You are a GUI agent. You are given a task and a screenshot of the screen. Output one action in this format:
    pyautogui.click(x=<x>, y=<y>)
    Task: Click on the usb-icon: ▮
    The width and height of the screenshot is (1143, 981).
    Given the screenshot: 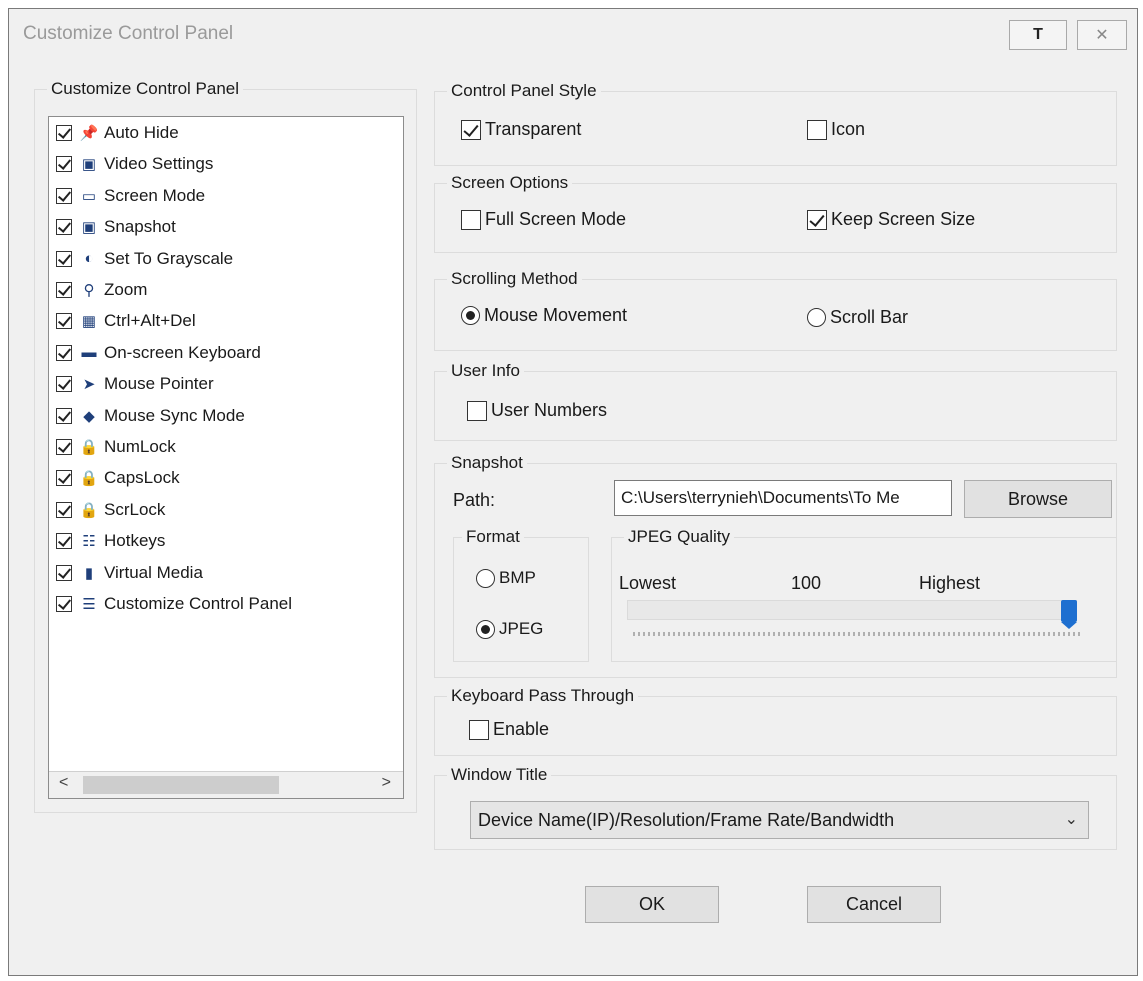 What is the action you would take?
    pyautogui.click(x=89, y=573)
    